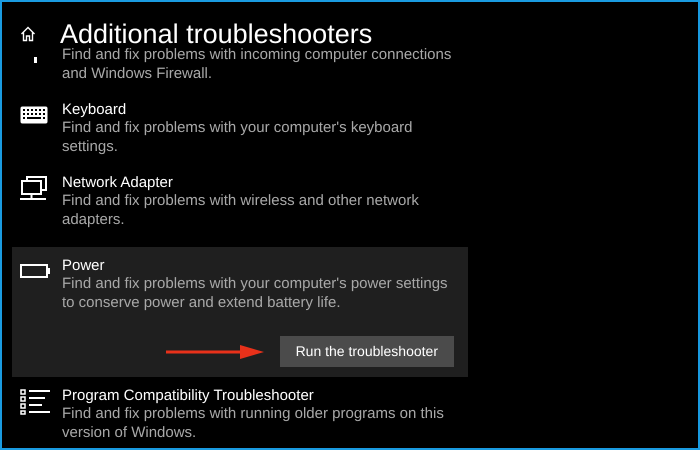  I want to click on home-icon, so click(28, 34).